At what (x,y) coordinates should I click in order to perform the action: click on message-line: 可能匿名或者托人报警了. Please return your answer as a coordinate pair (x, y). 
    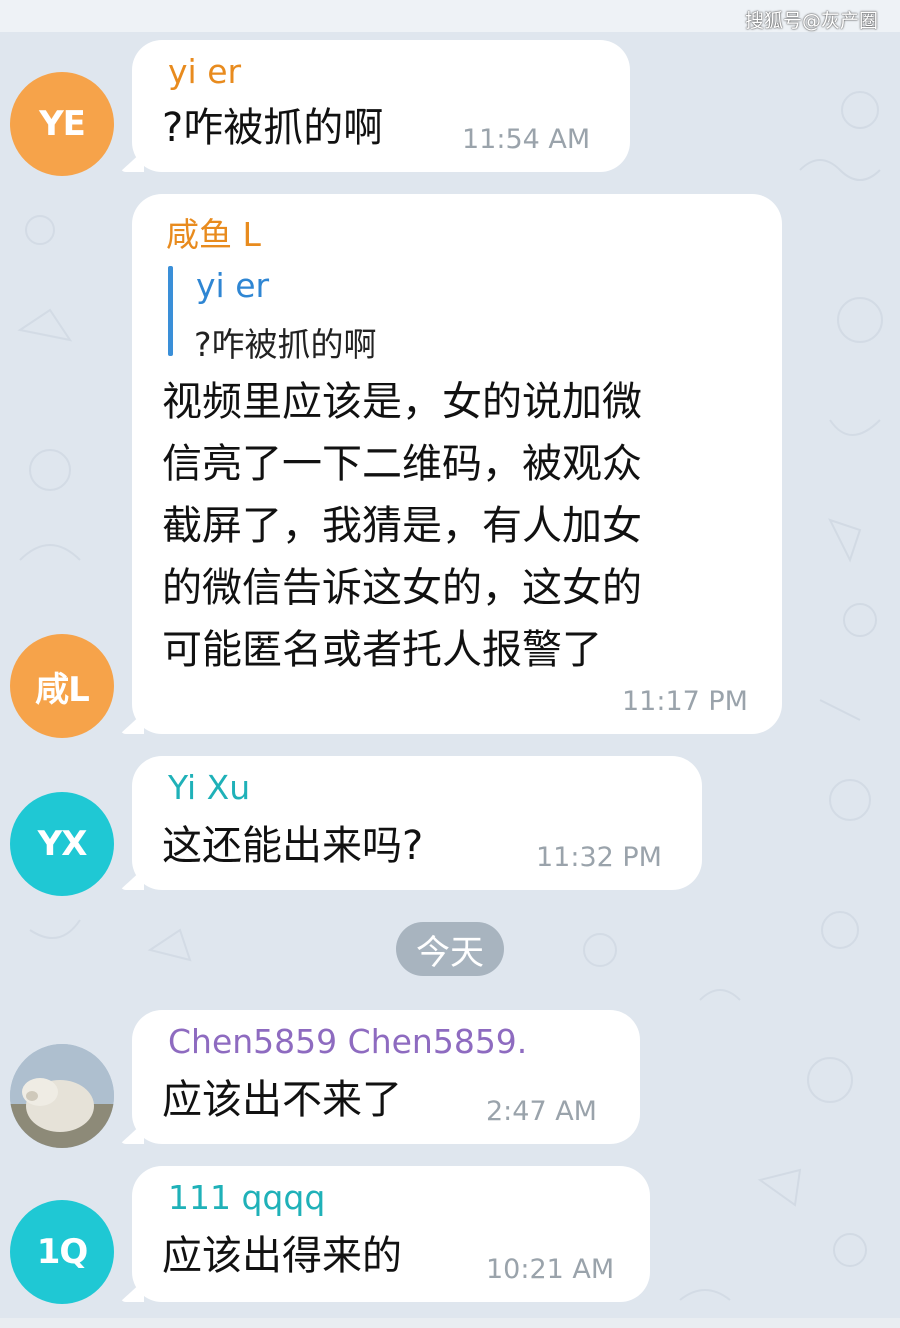
    Looking at the image, I should click on (382, 650).